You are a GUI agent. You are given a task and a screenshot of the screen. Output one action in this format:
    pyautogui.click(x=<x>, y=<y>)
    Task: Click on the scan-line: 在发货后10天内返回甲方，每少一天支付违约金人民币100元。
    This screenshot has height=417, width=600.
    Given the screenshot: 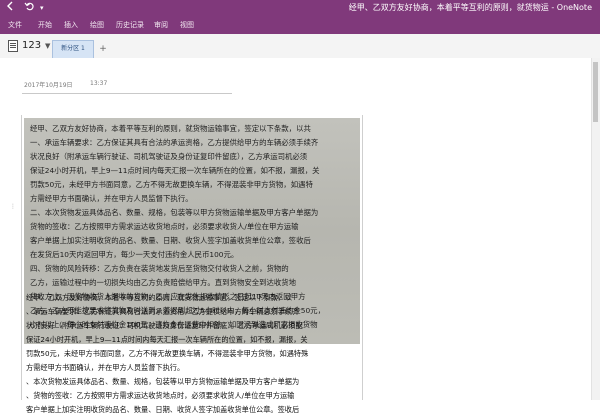 What is the action you would take?
    pyautogui.click(x=134, y=254)
    